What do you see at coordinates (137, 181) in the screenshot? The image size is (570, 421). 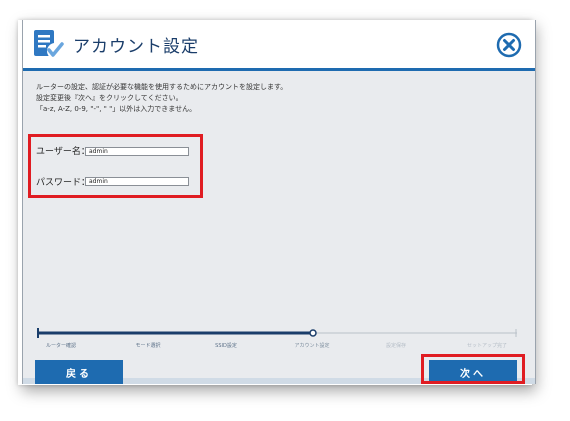 I see `password-input` at bounding box center [137, 181].